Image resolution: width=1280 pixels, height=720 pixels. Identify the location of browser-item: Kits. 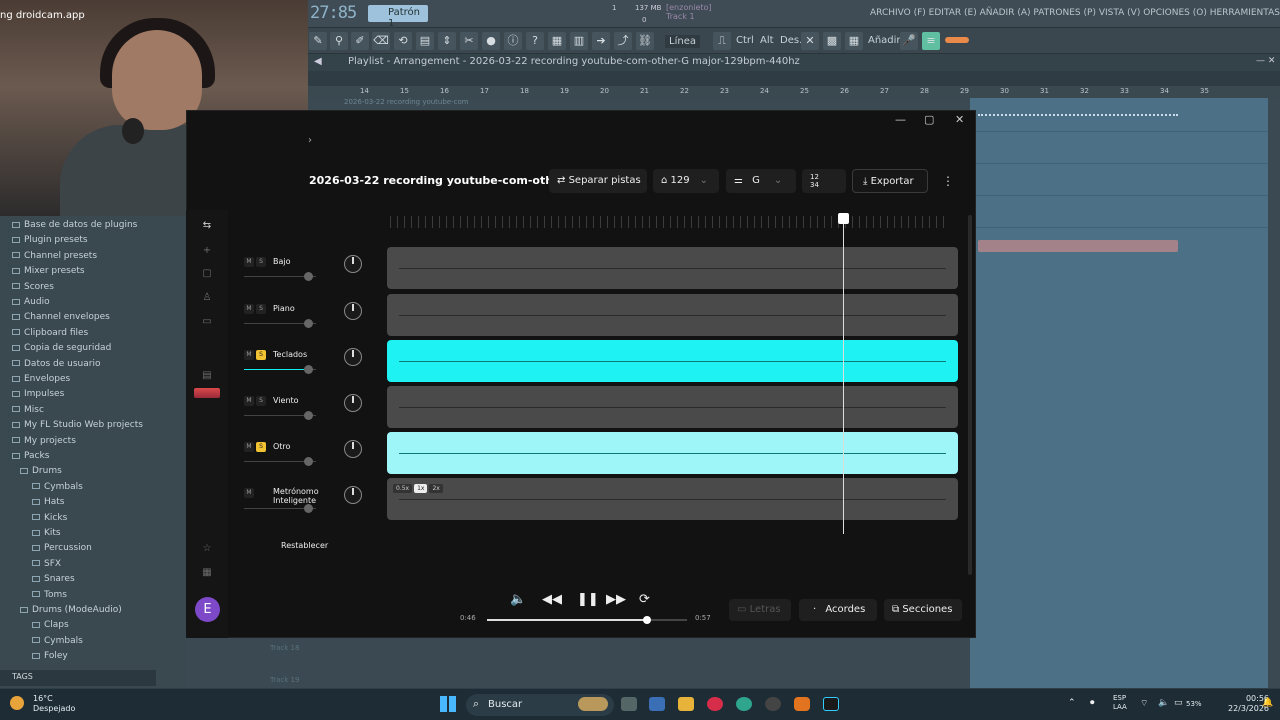
(46, 535).